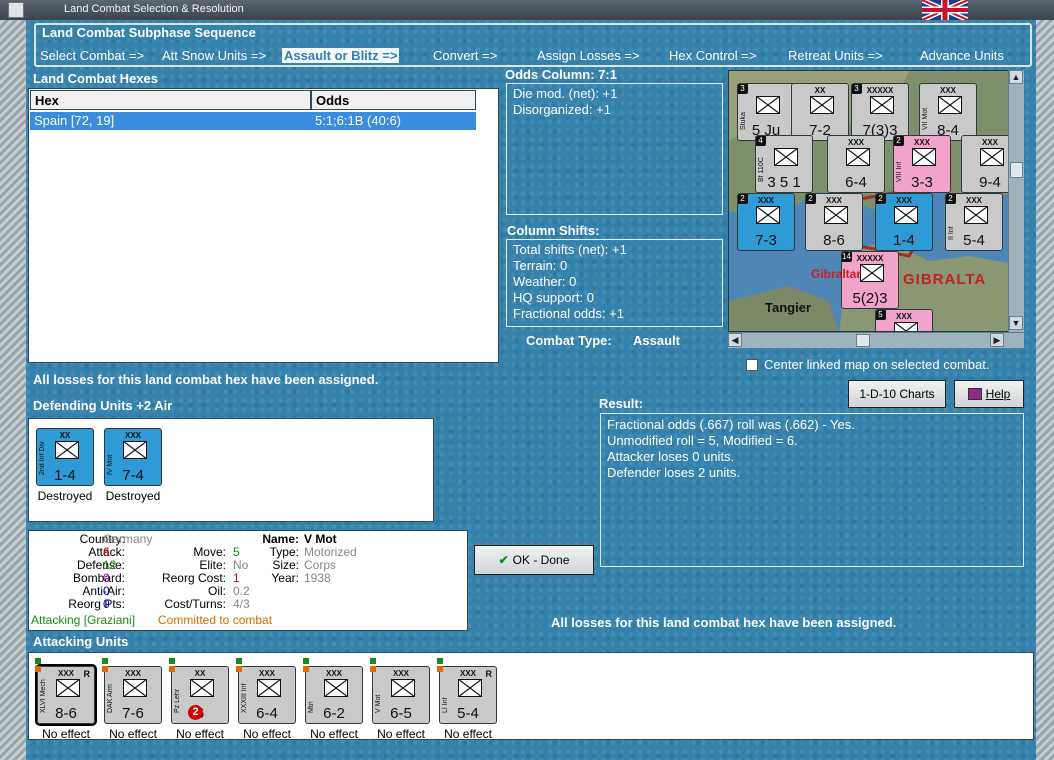 Image resolution: width=1054 pixels, height=760 pixels. I want to click on unit-counter: XXX LI Inf 5-4 R, so click(468, 695).